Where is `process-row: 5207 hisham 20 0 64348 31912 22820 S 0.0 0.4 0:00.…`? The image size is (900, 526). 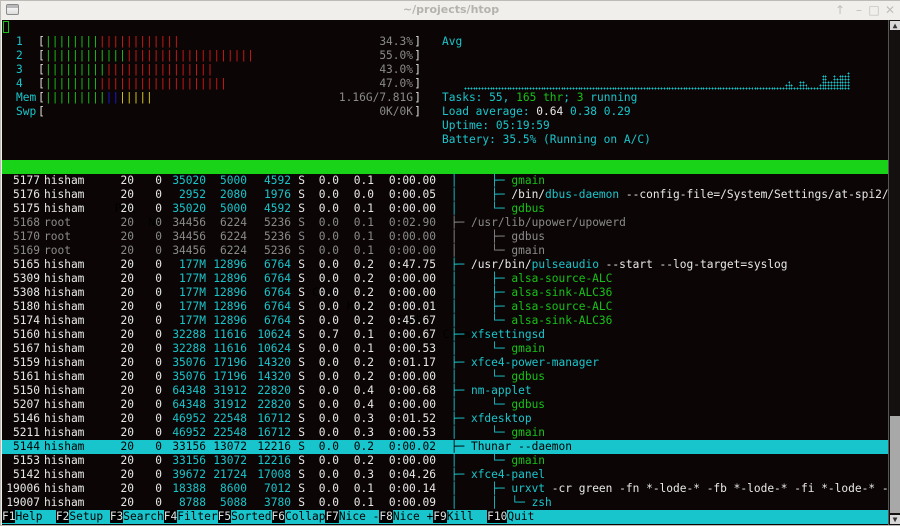 process-row: 5207 hisham 20 0 64348 31912 22820 S 0.0 0.4 0:00.… is located at coordinates (445, 405).